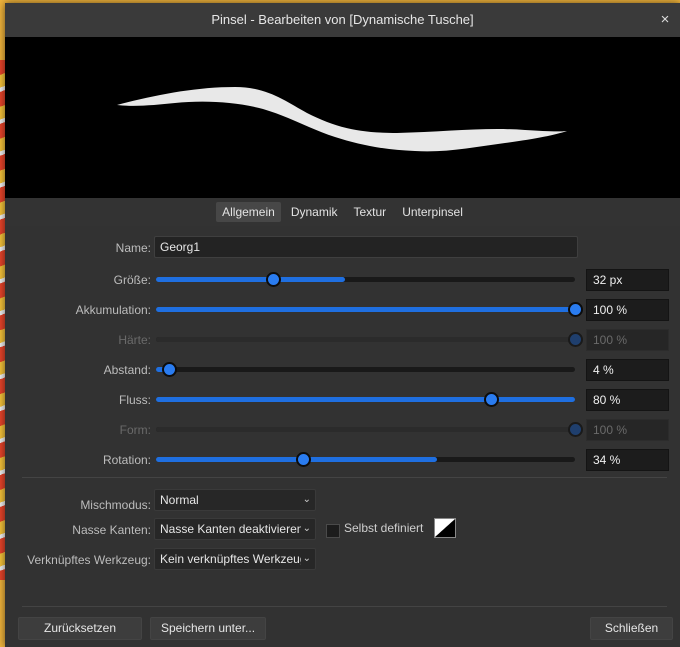 This screenshot has width=680, height=647. Describe the element at coordinates (126, 460) in the screenshot. I see `rotation-label: Rotation:` at that location.